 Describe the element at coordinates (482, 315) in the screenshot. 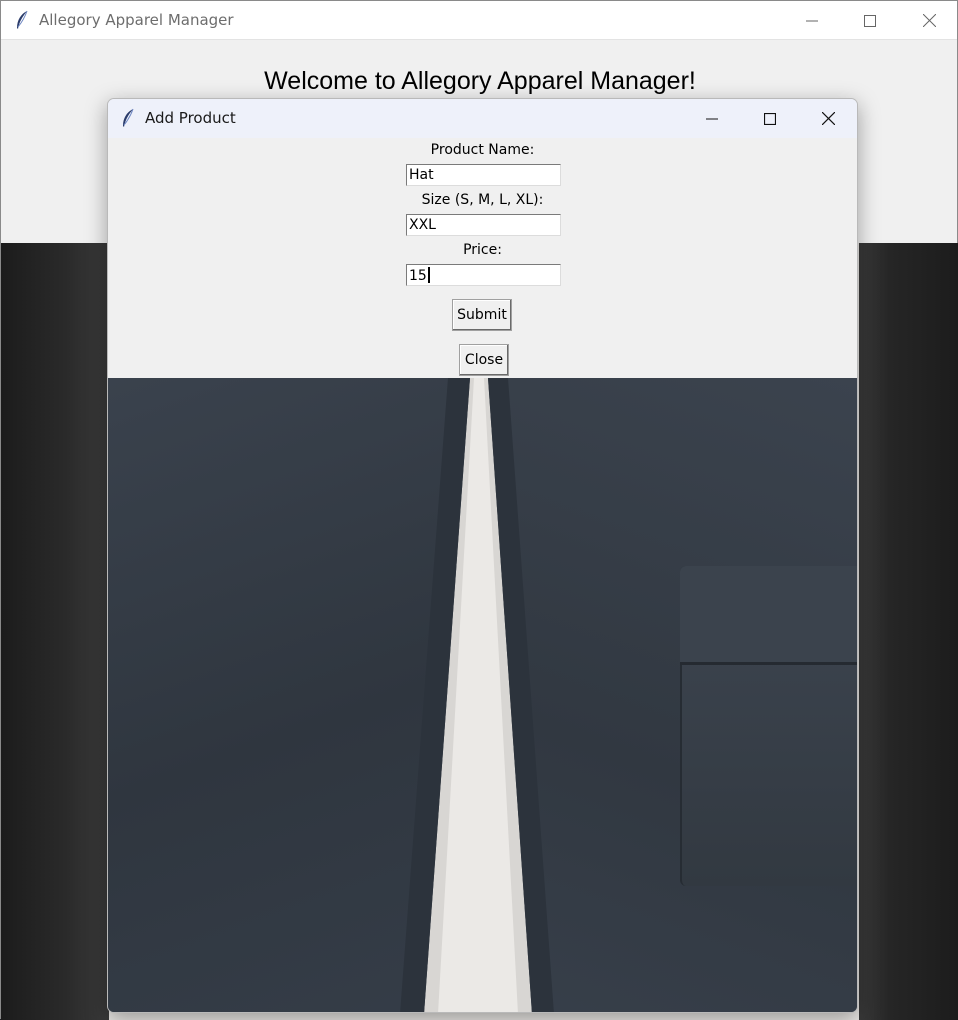

I see `submit-button: Submit` at that location.